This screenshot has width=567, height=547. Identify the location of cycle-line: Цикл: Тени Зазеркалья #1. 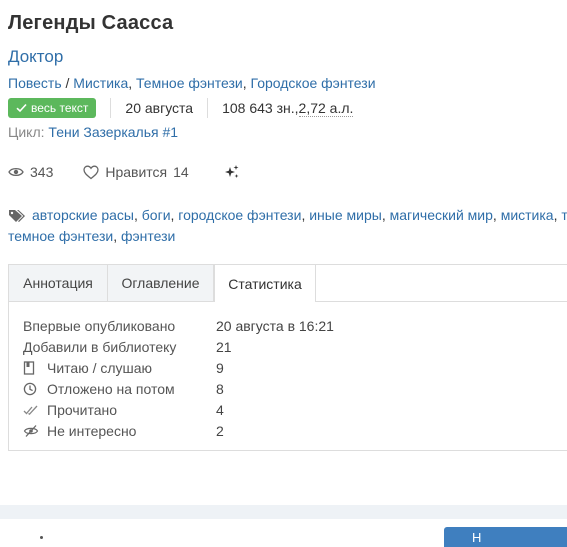
(93, 132).